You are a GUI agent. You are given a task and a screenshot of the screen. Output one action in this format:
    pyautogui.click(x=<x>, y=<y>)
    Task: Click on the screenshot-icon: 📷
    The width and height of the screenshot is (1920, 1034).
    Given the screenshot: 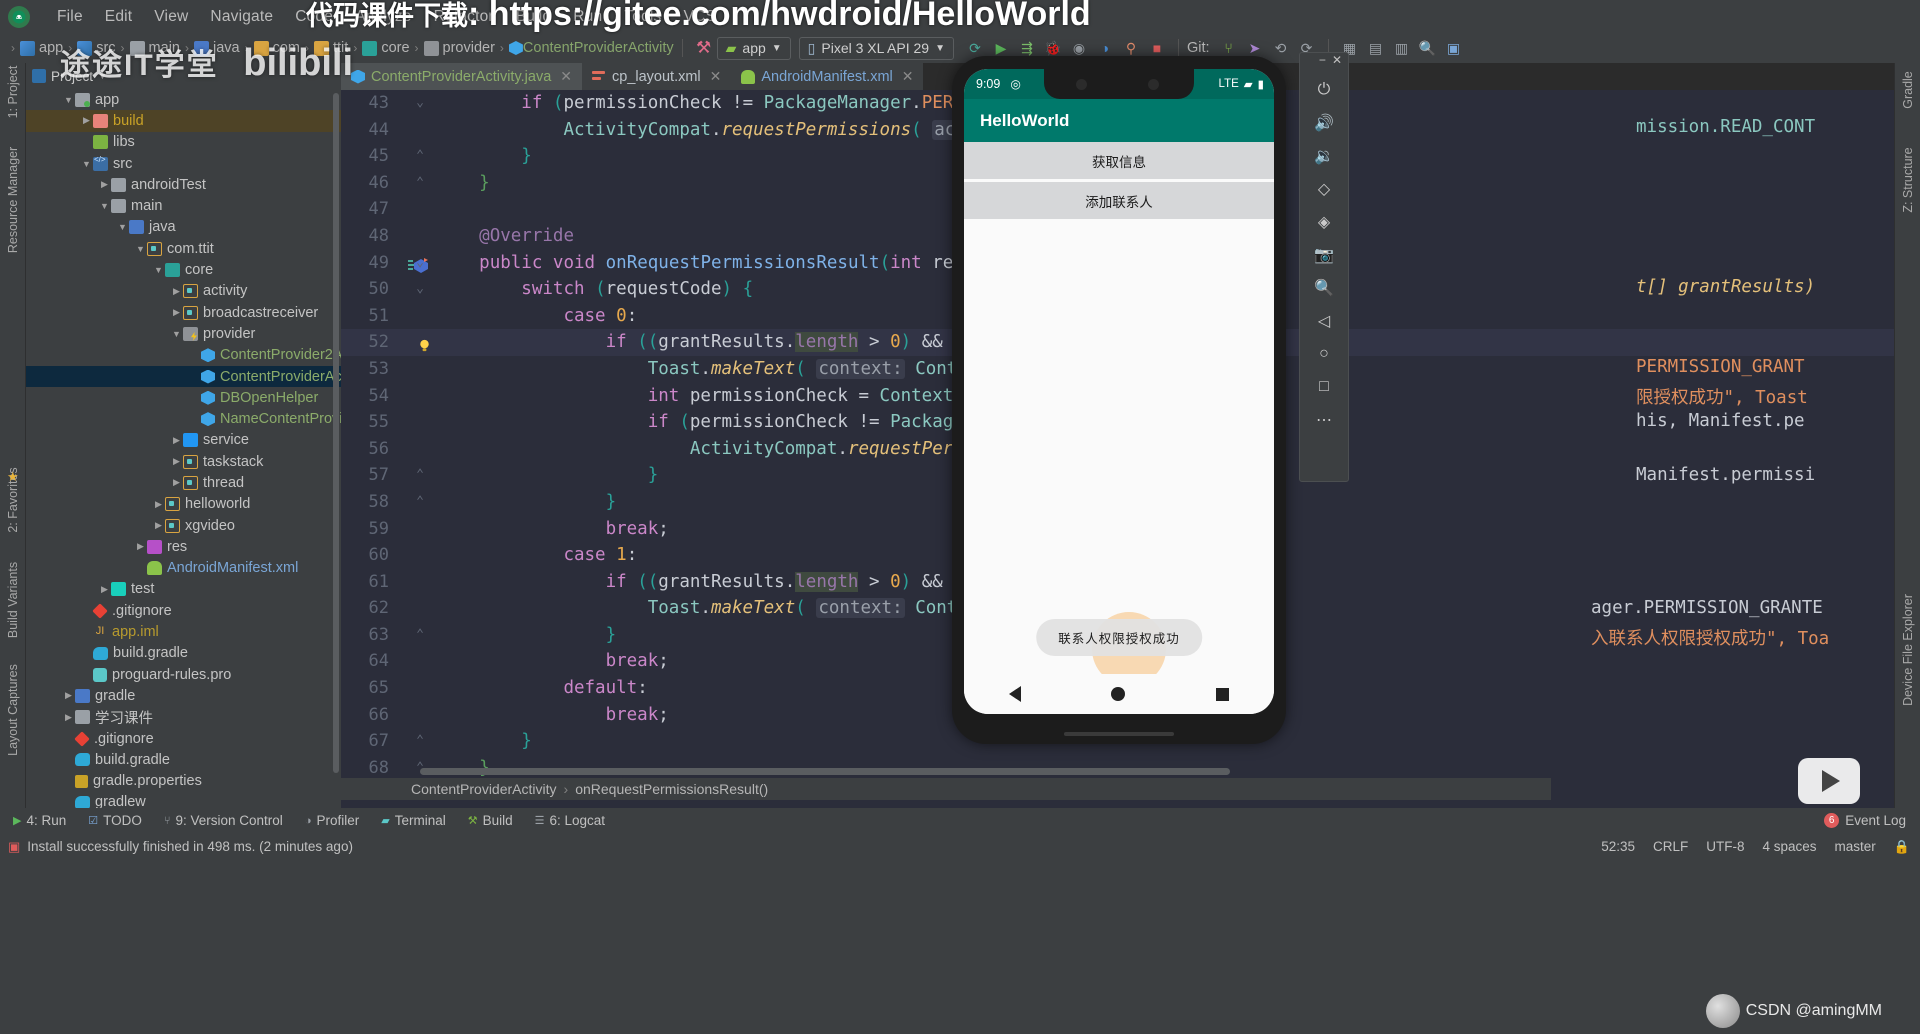 What is the action you would take?
    pyautogui.click(x=1324, y=255)
    